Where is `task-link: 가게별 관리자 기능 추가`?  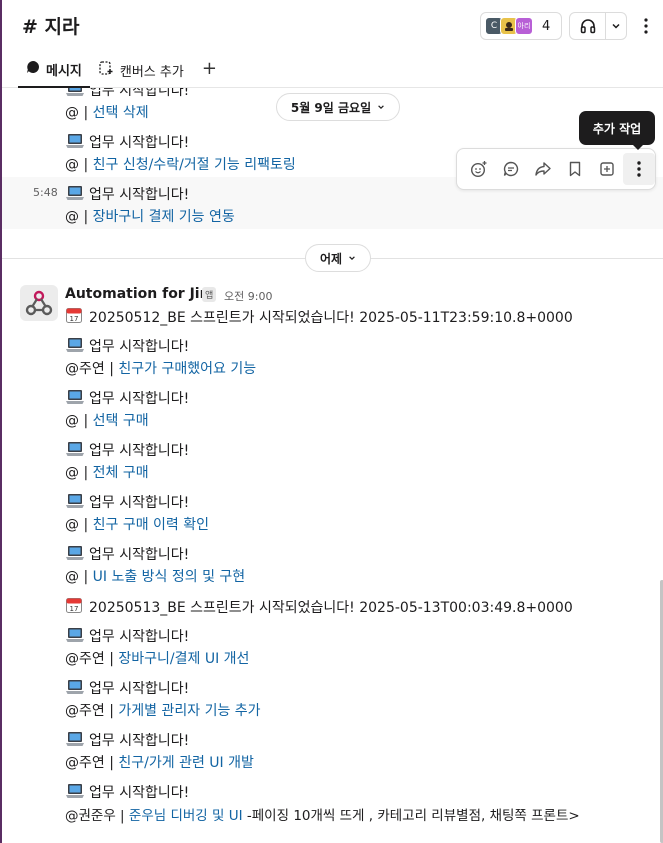 task-link: 가게별 관리자 기능 추가 is located at coordinates (189, 711).